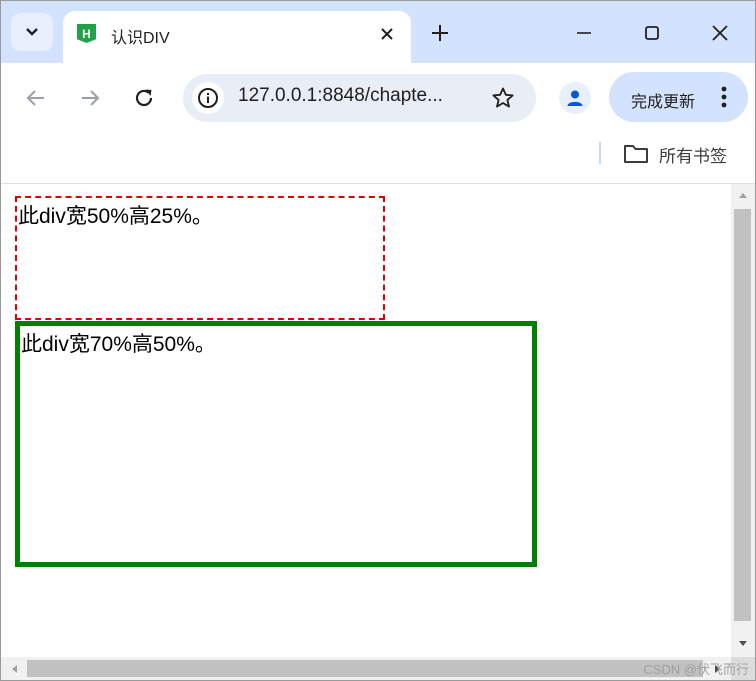  Describe the element at coordinates (86, 33) in the screenshot. I see `hbuilder-favicon-icon: H` at that location.